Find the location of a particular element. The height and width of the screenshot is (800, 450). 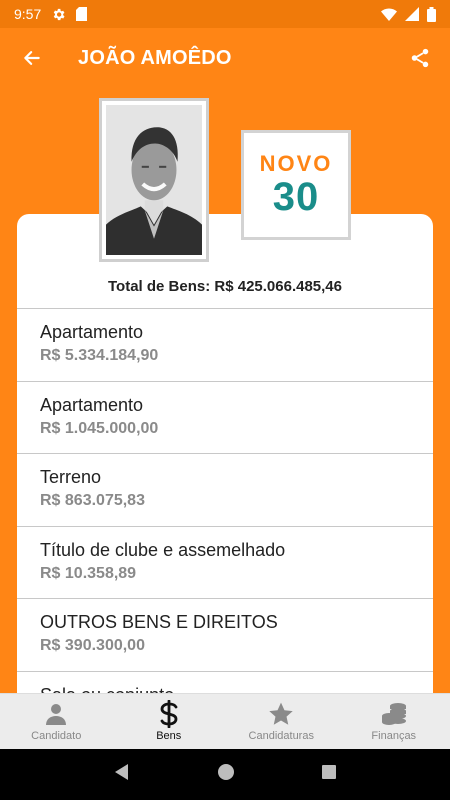

share-icon is located at coordinates (420, 58).